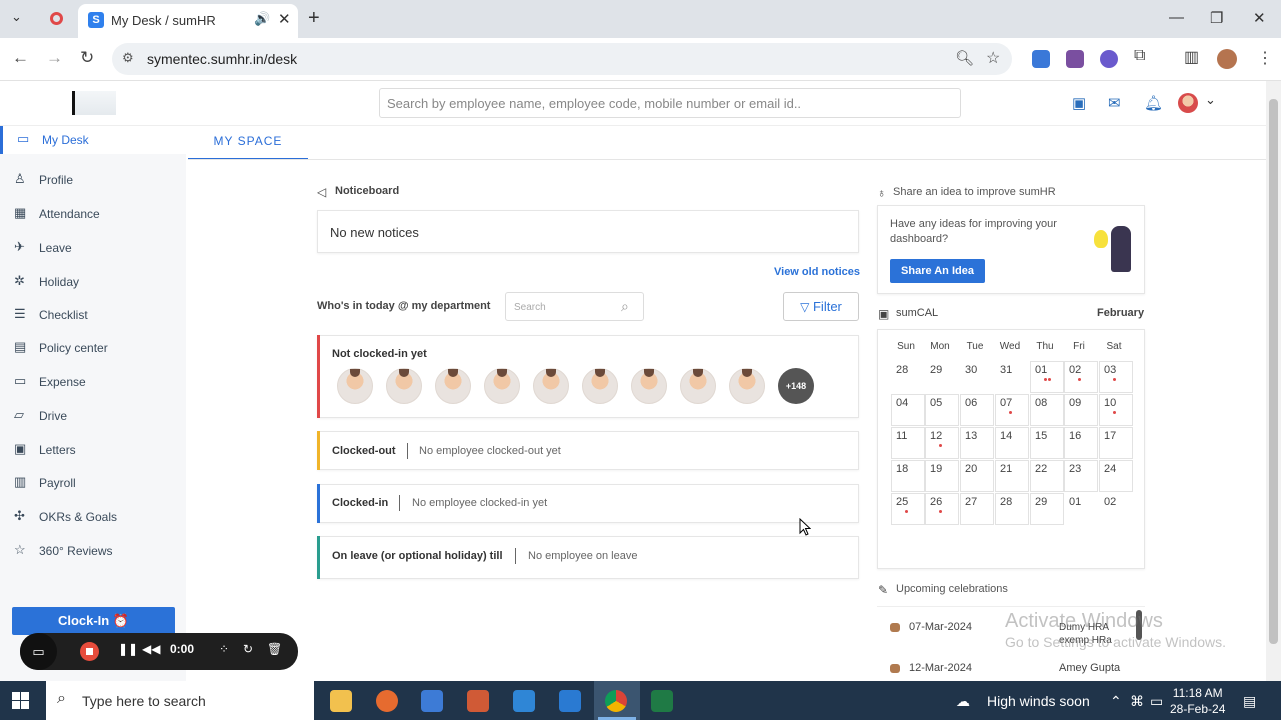 The image size is (1281, 720). Describe the element at coordinates (93, 348) in the screenshot. I see `sidebar-item-policy-center: ▤ Policy center` at that location.